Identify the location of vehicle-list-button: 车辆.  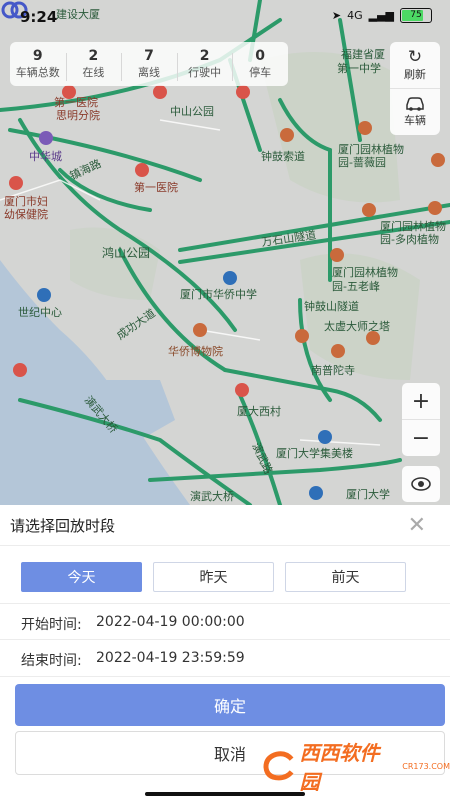
(415, 111).